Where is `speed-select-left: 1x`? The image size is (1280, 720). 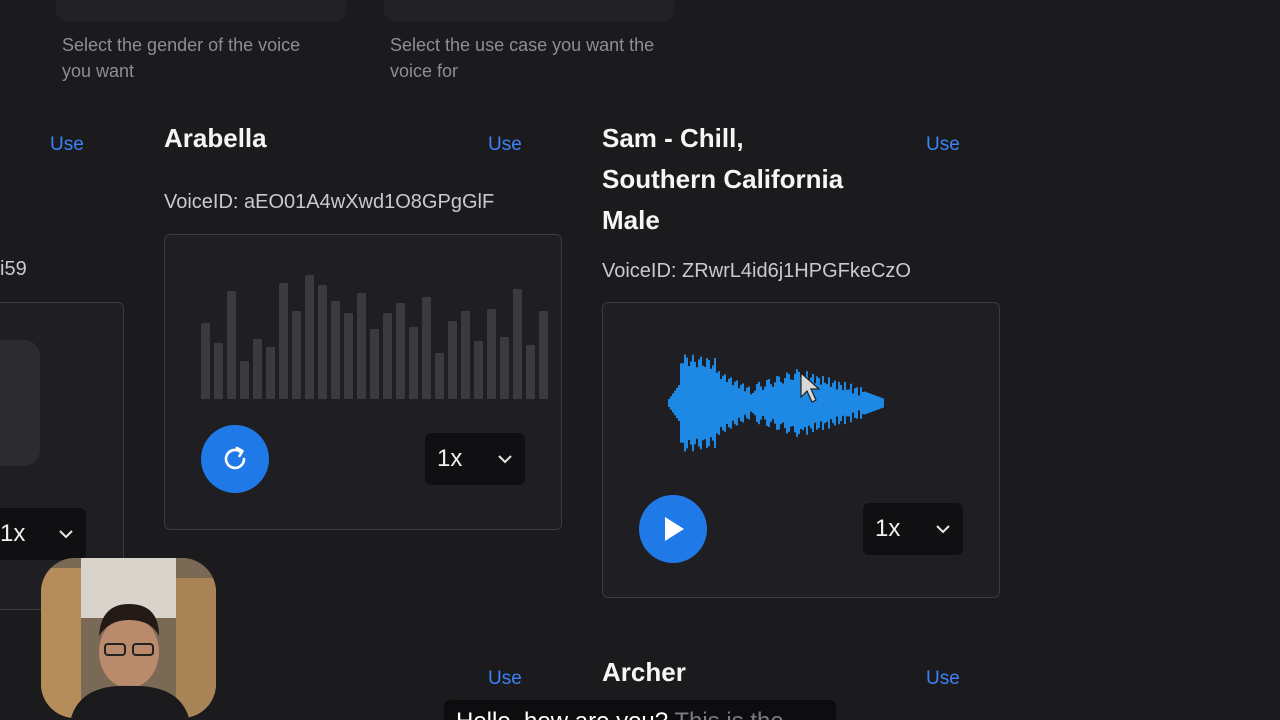
speed-select-left: 1x is located at coordinates (43, 534).